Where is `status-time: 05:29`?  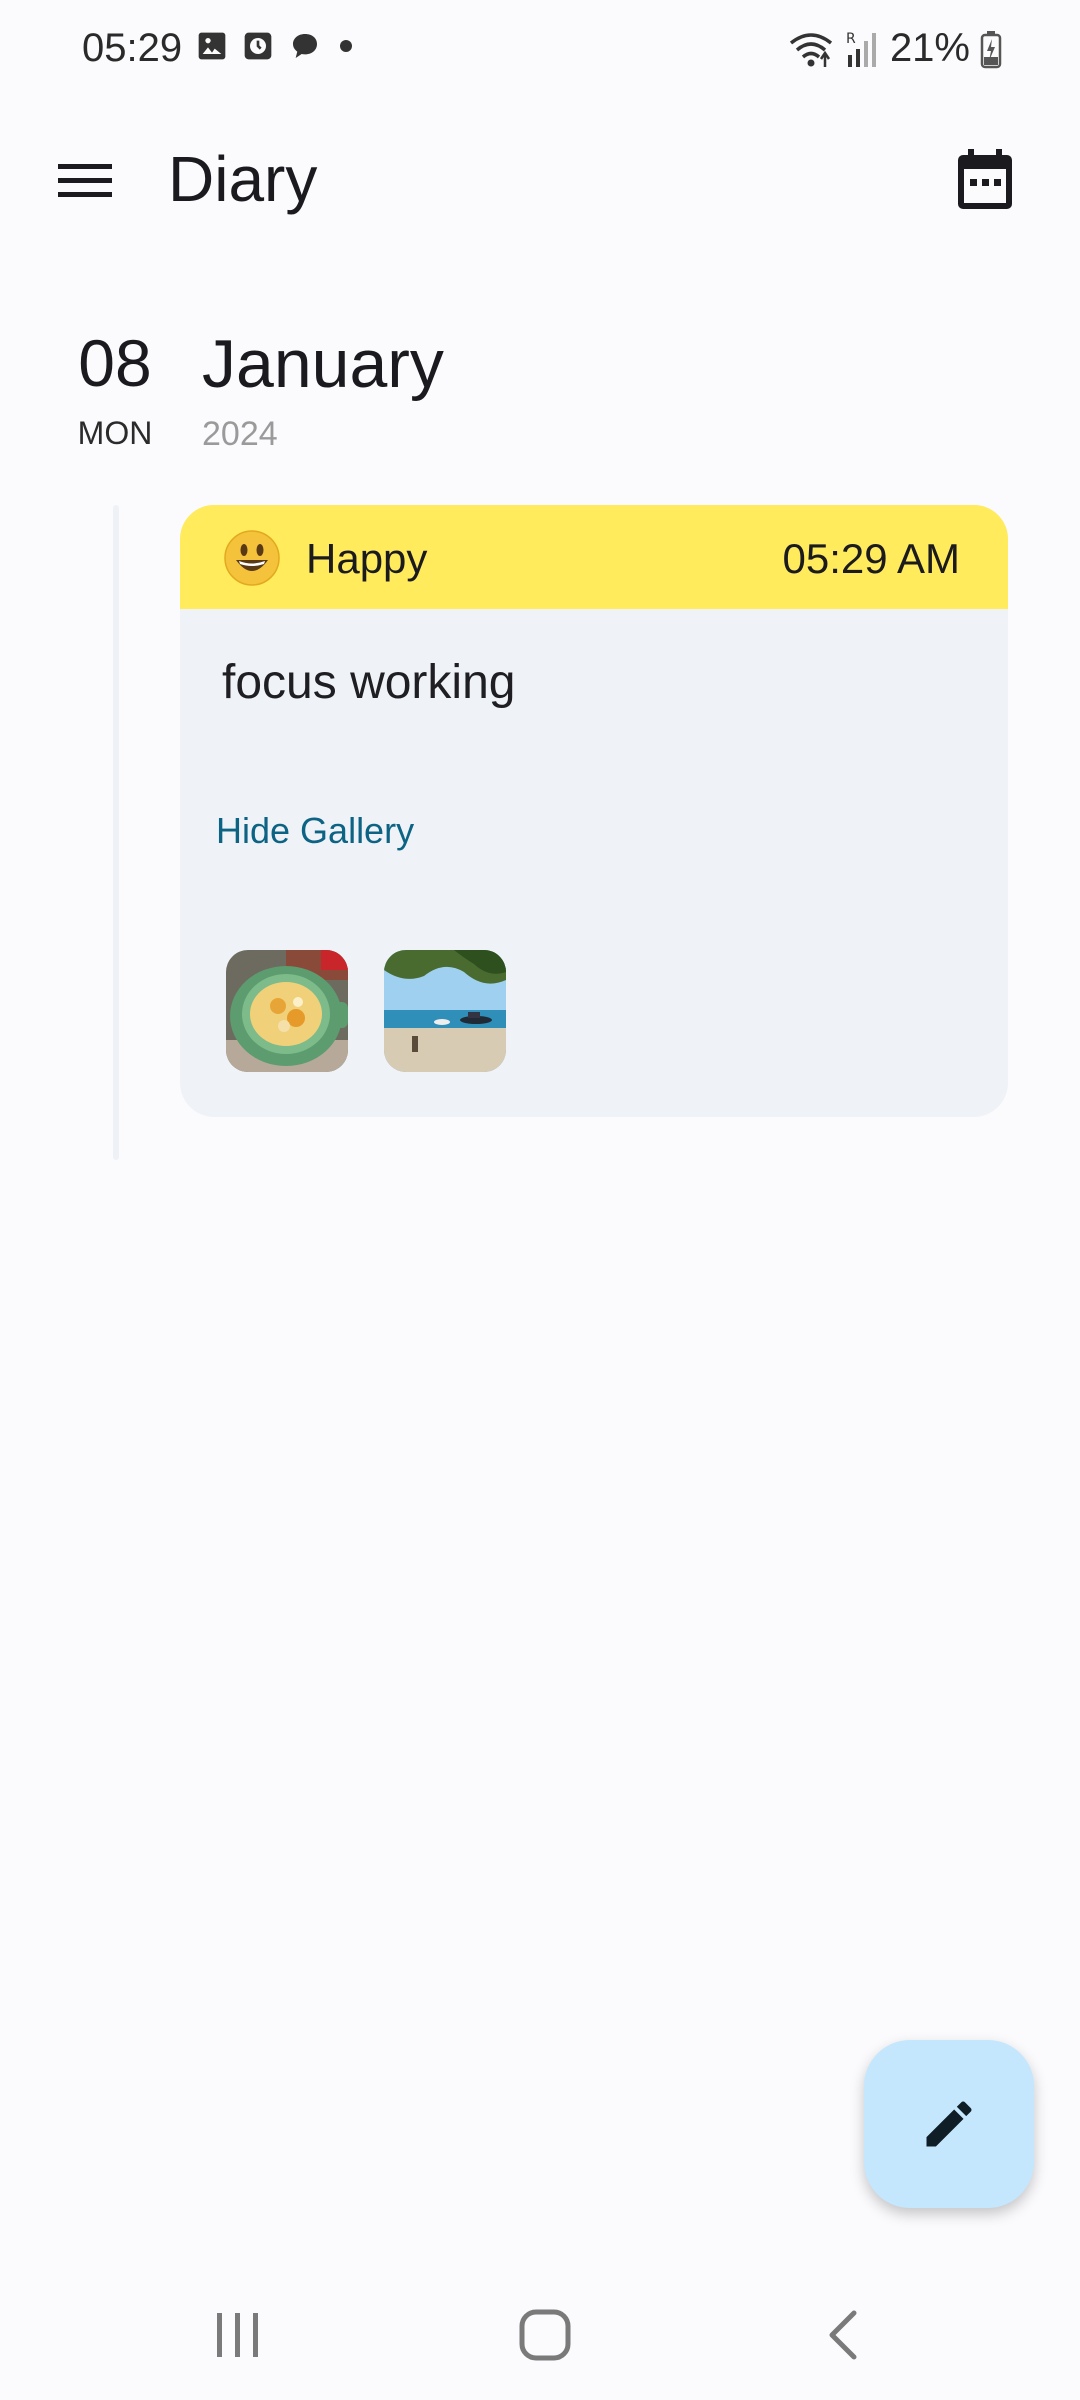 status-time: 05:29 is located at coordinates (132, 48).